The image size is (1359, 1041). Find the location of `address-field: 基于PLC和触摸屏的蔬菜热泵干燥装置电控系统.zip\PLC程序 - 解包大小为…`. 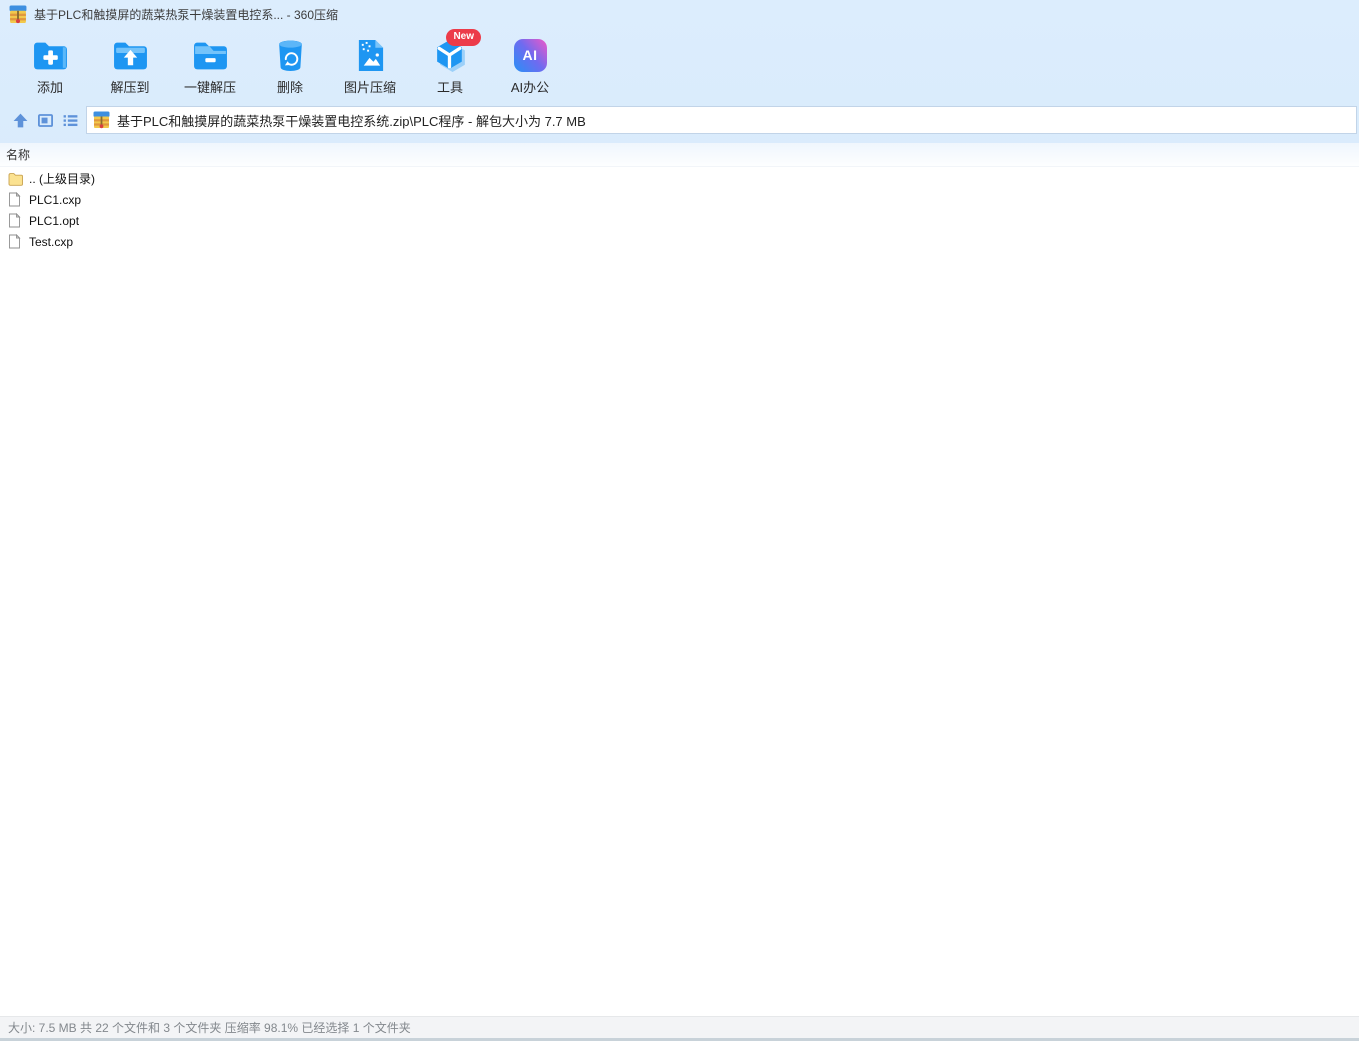

address-field: 基于PLC和触摸屏的蔬菜热泵干燥装置电控系统.zip\PLC程序 - 解包大小为… is located at coordinates (721, 120).